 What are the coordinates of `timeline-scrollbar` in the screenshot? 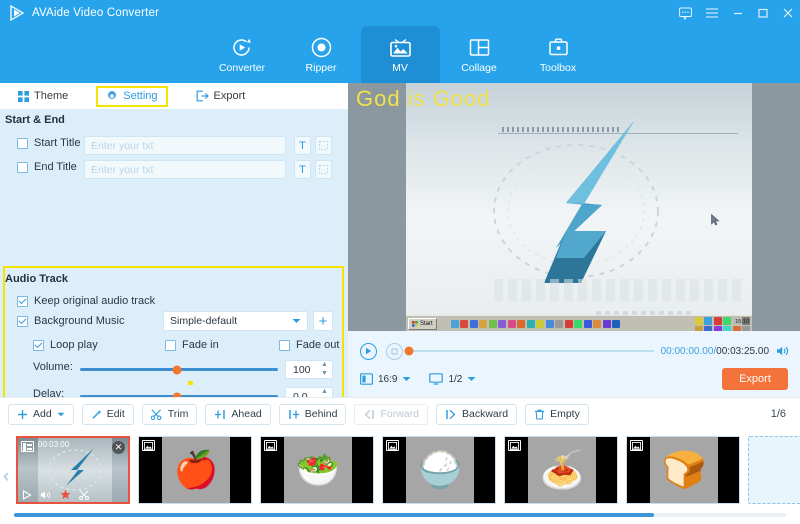 It's located at (400, 515).